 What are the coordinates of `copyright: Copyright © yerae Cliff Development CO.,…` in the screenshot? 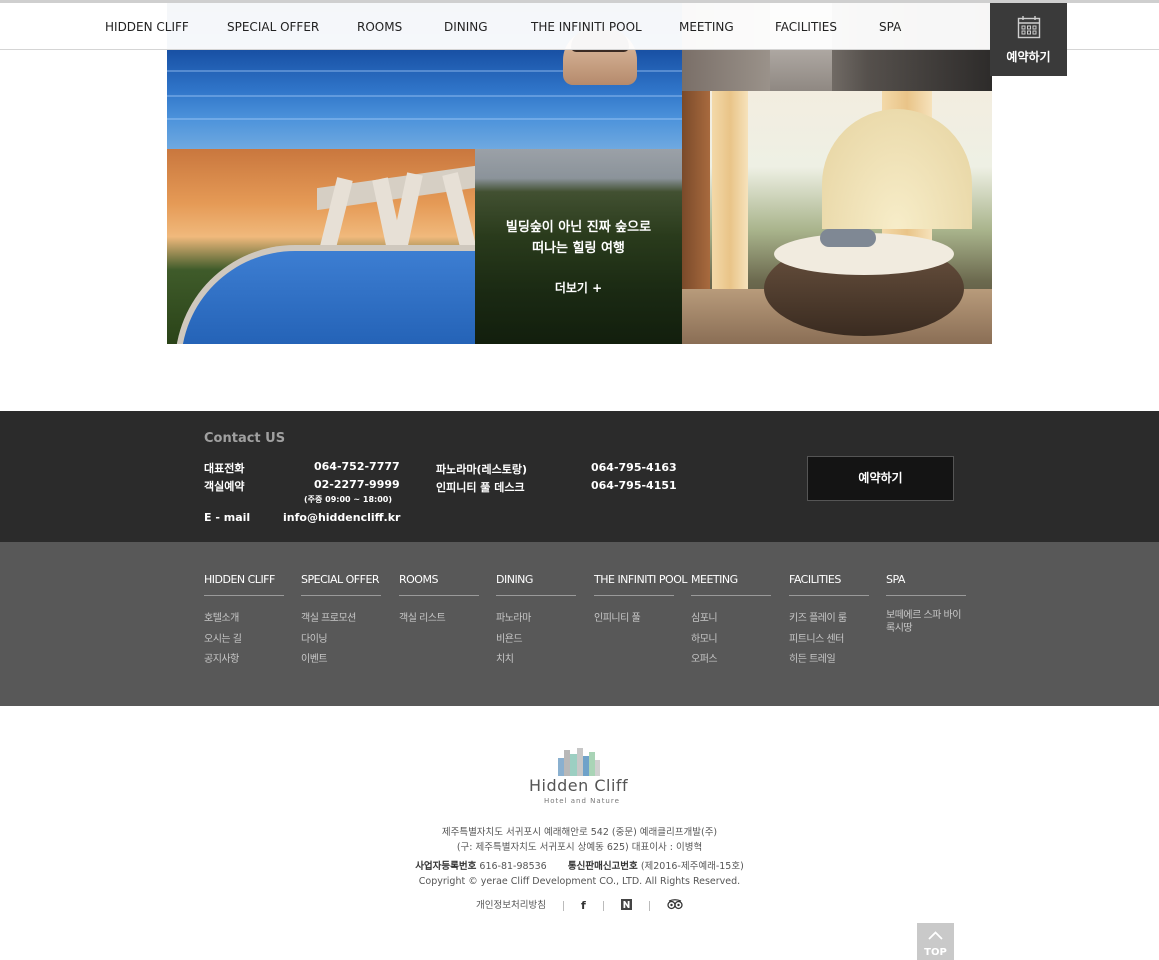 It's located at (579, 881).